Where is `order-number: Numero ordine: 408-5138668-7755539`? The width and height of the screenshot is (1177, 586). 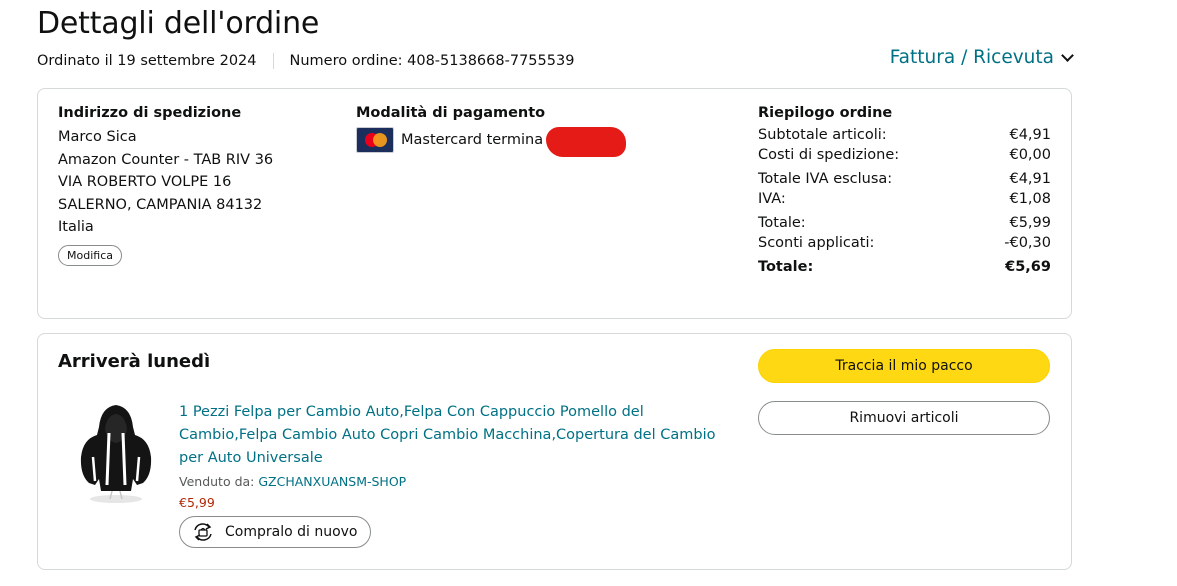 order-number: Numero ordine: 408-5138668-7755539 is located at coordinates (432, 61).